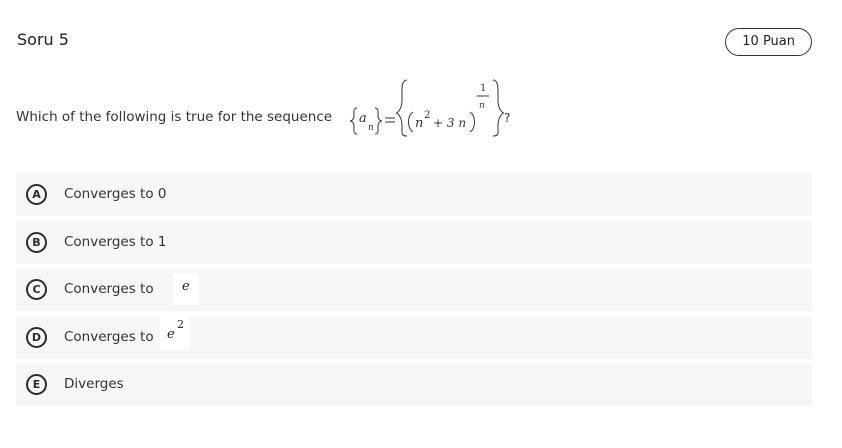 Image resolution: width=842 pixels, height=448 pixels. I want to click on option-e: E Diverges, so click(414, 384).